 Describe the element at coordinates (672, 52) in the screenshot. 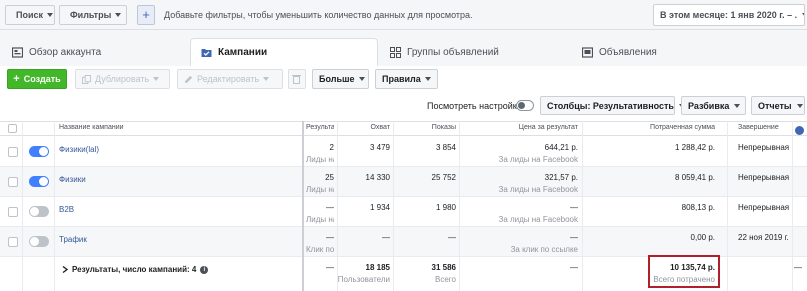

I see `tab-ads: Объявления` at that location.